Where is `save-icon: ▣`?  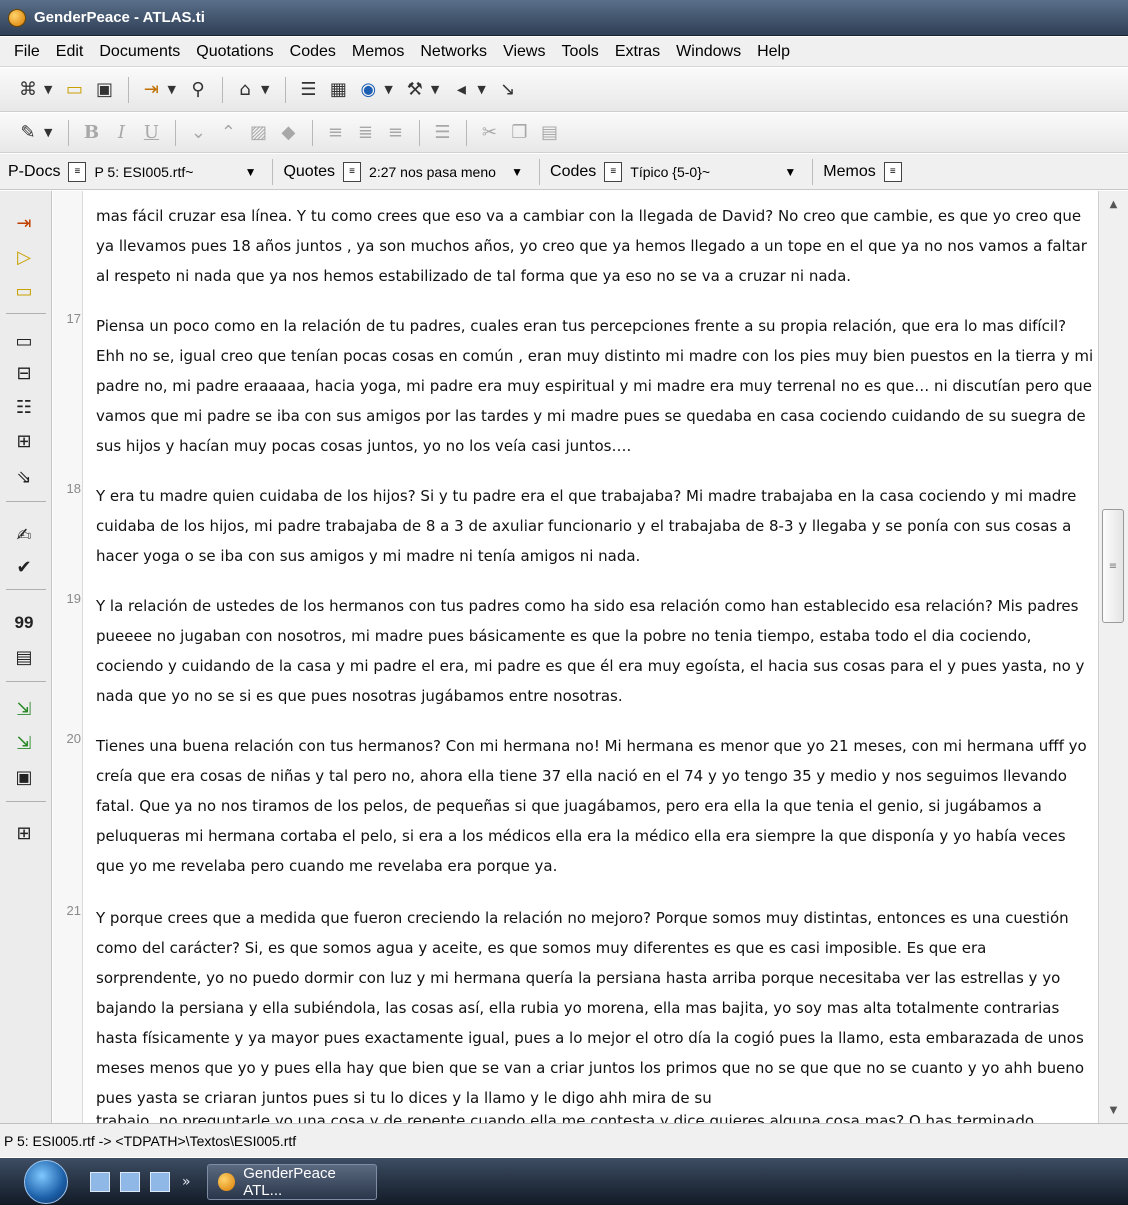
save-icon: ▣ is located at coordinates (104, 90).